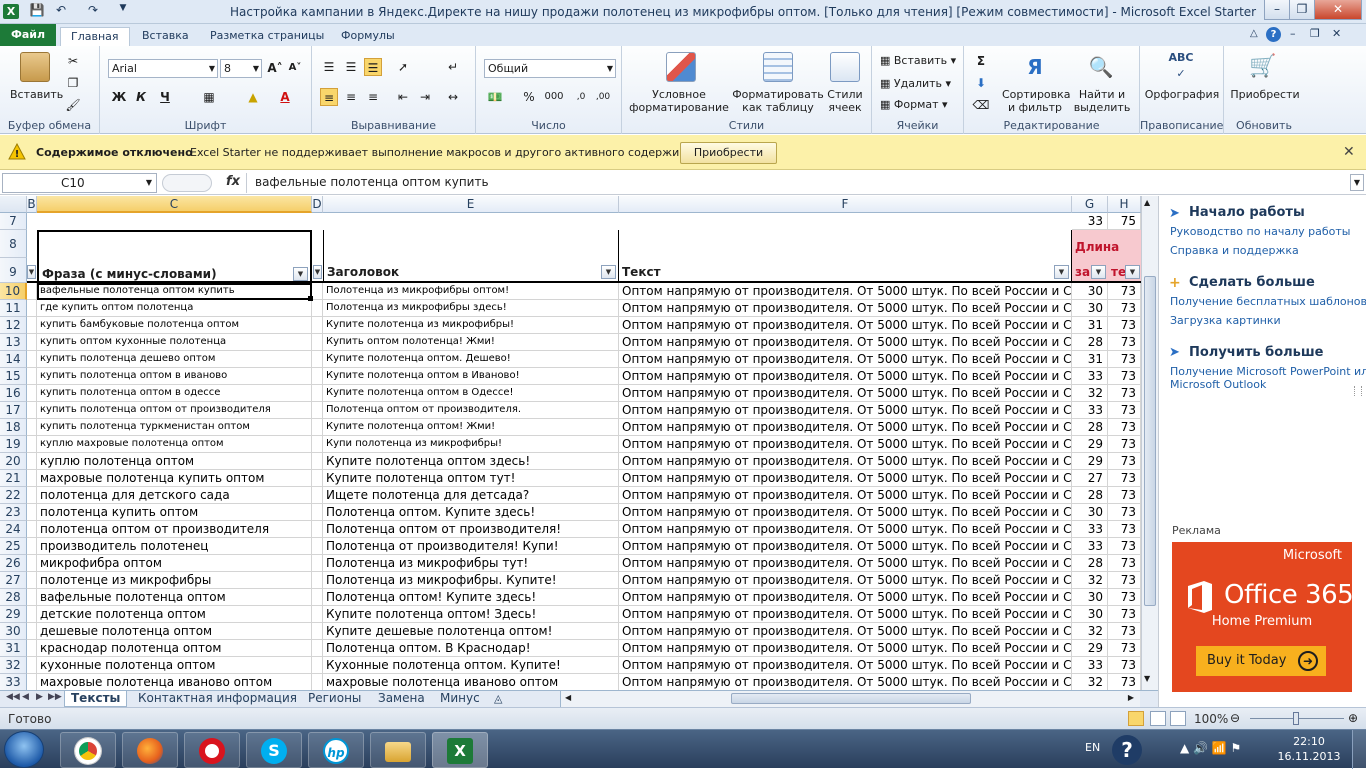 The width and height of the screenshot is (1366, 769). Describe the element at coordinates (1090, 478) in the screenshot. I see `cell-title-length: 27` at that location.